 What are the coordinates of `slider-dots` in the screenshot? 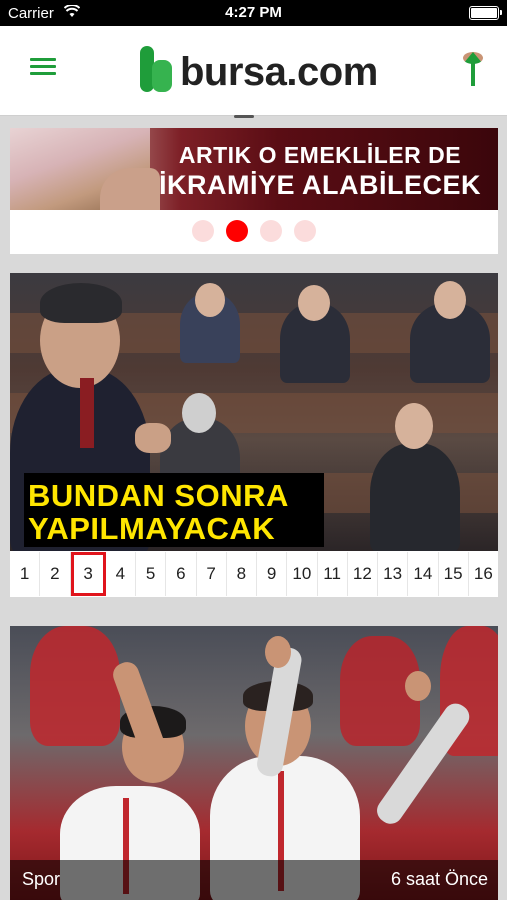 It's located at (254, 231).